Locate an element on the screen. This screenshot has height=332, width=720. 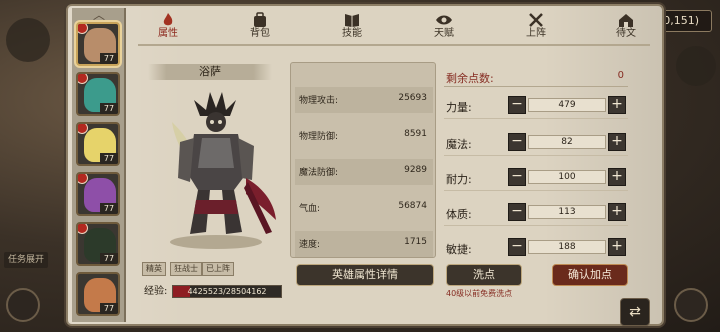
stat-value: 56874 is located at coordinates (412, 206).